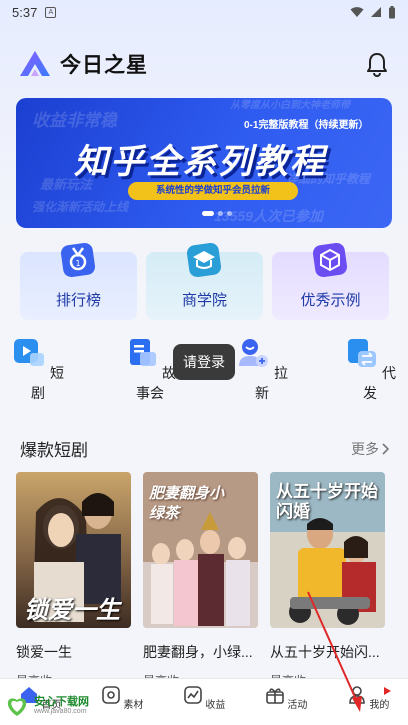  What do you see at coordinates (215, 705) in the screenshot?
I see `tab-label: 收益` at bounding box center [215, 705].